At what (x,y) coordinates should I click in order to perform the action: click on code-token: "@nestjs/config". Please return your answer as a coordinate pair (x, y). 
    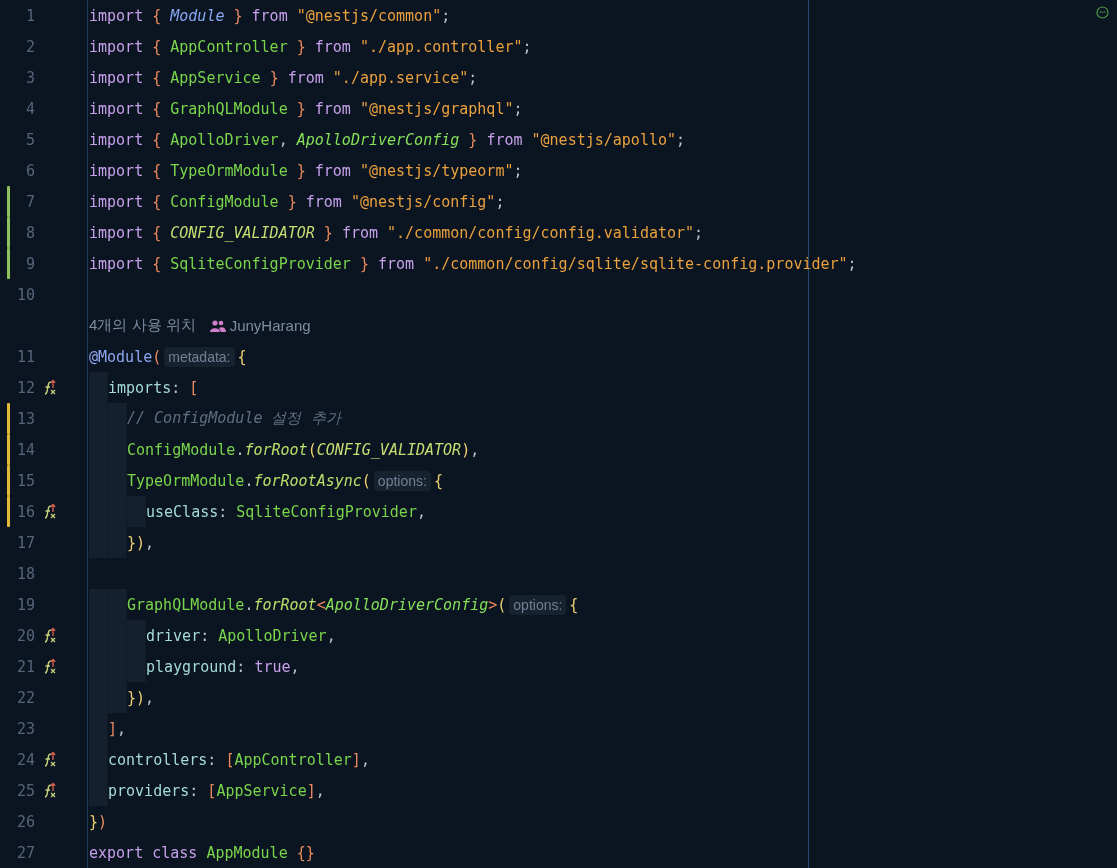
    Looking at the image, I should click on (423, 201).